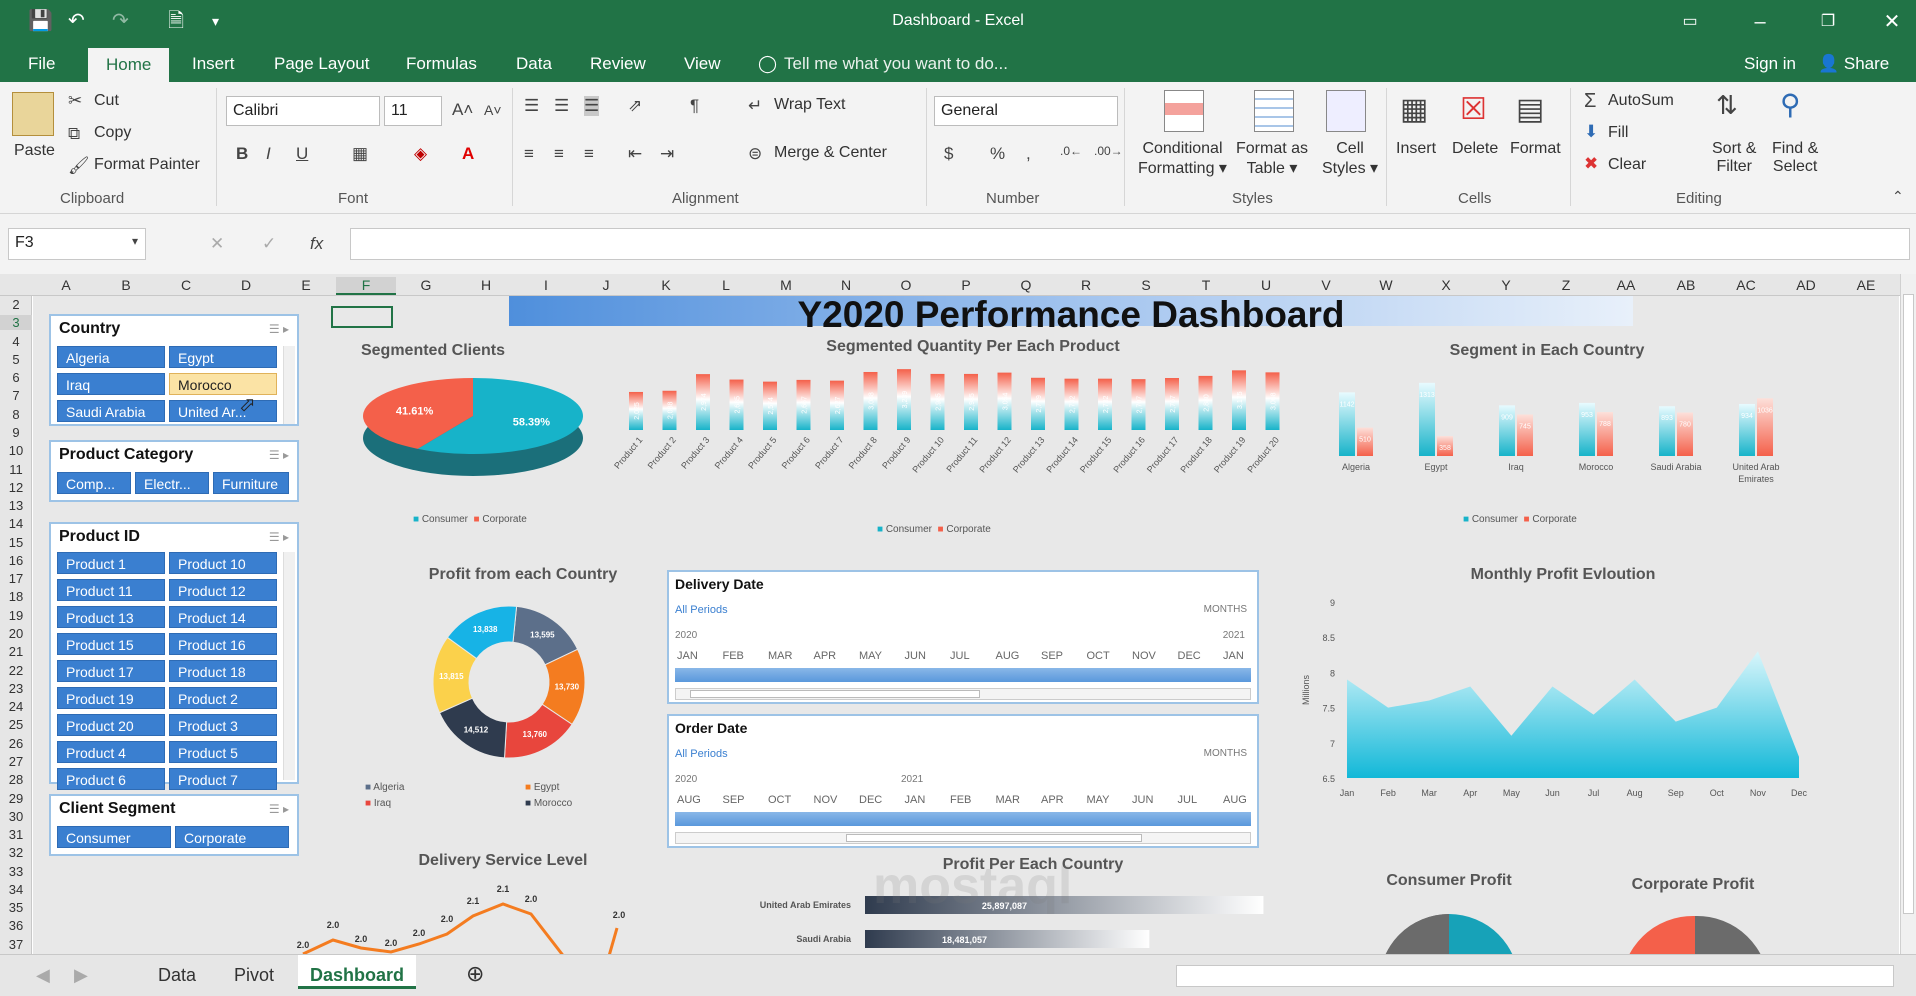 The width and height of the screenshot is (1916, 996). What do you see at coordinates (16, 651) in the screenshot?
I see `row-header-21: 21` at bounding box center [16, 651].